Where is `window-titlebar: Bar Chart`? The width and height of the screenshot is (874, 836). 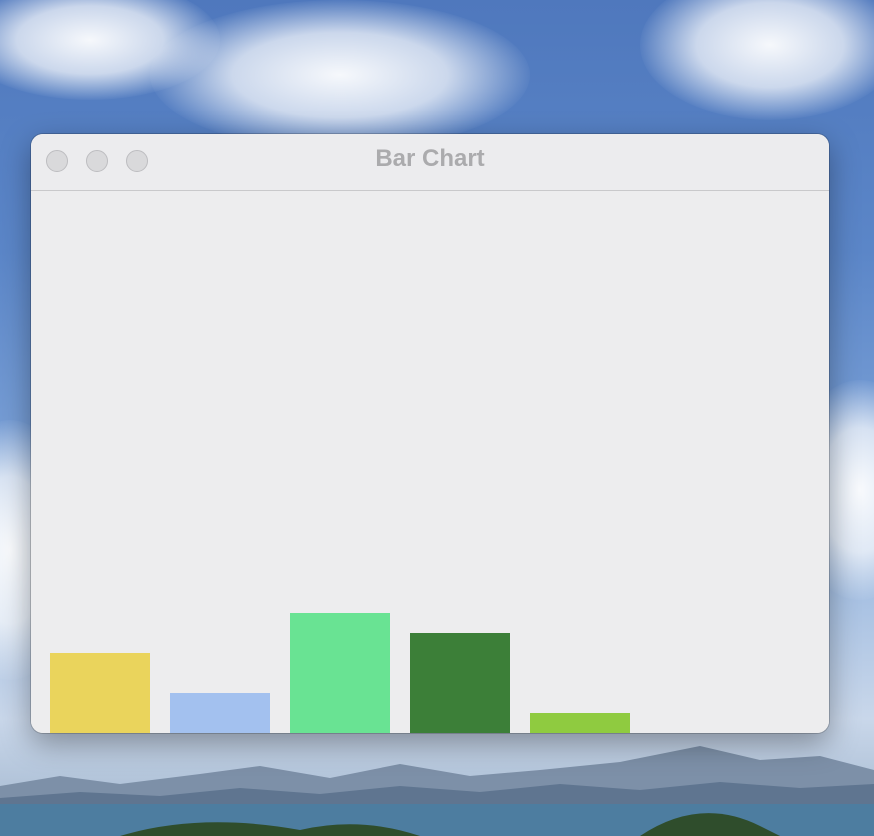
window-titlebar: Bar Chart is located at coordinates (430, 162).